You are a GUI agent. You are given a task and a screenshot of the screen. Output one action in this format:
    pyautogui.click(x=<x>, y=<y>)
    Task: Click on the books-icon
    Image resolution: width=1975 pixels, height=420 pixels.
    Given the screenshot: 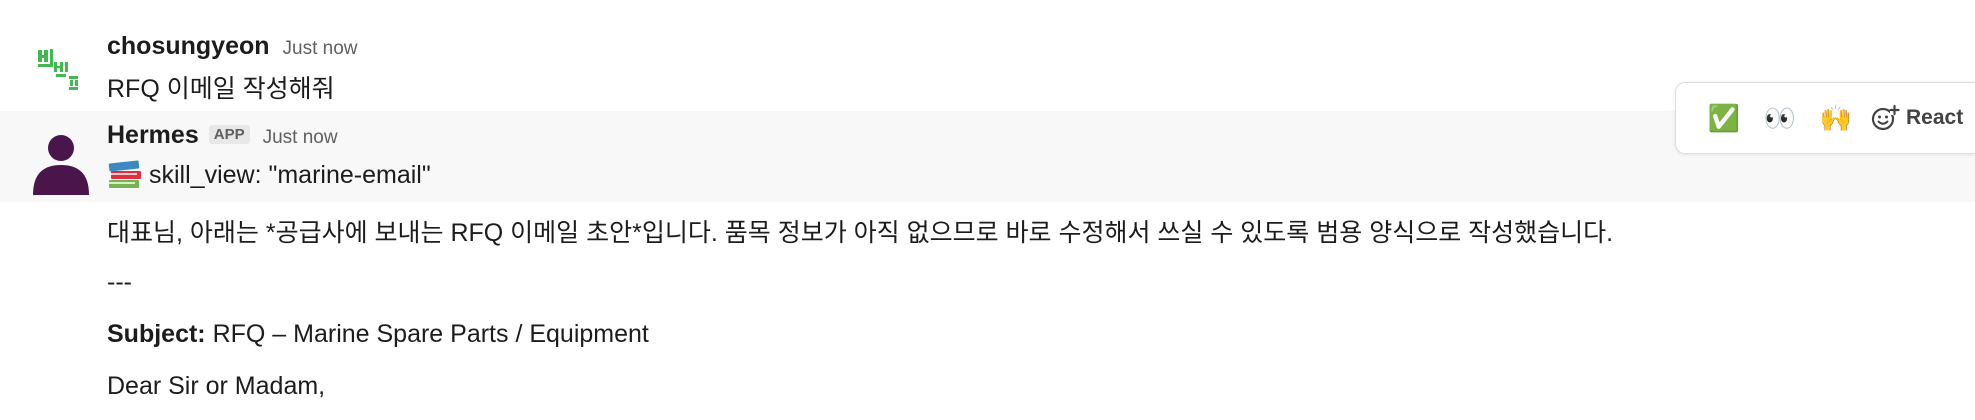 What is the action you would take?
    pyautogui.click(x=125, y=175)
    